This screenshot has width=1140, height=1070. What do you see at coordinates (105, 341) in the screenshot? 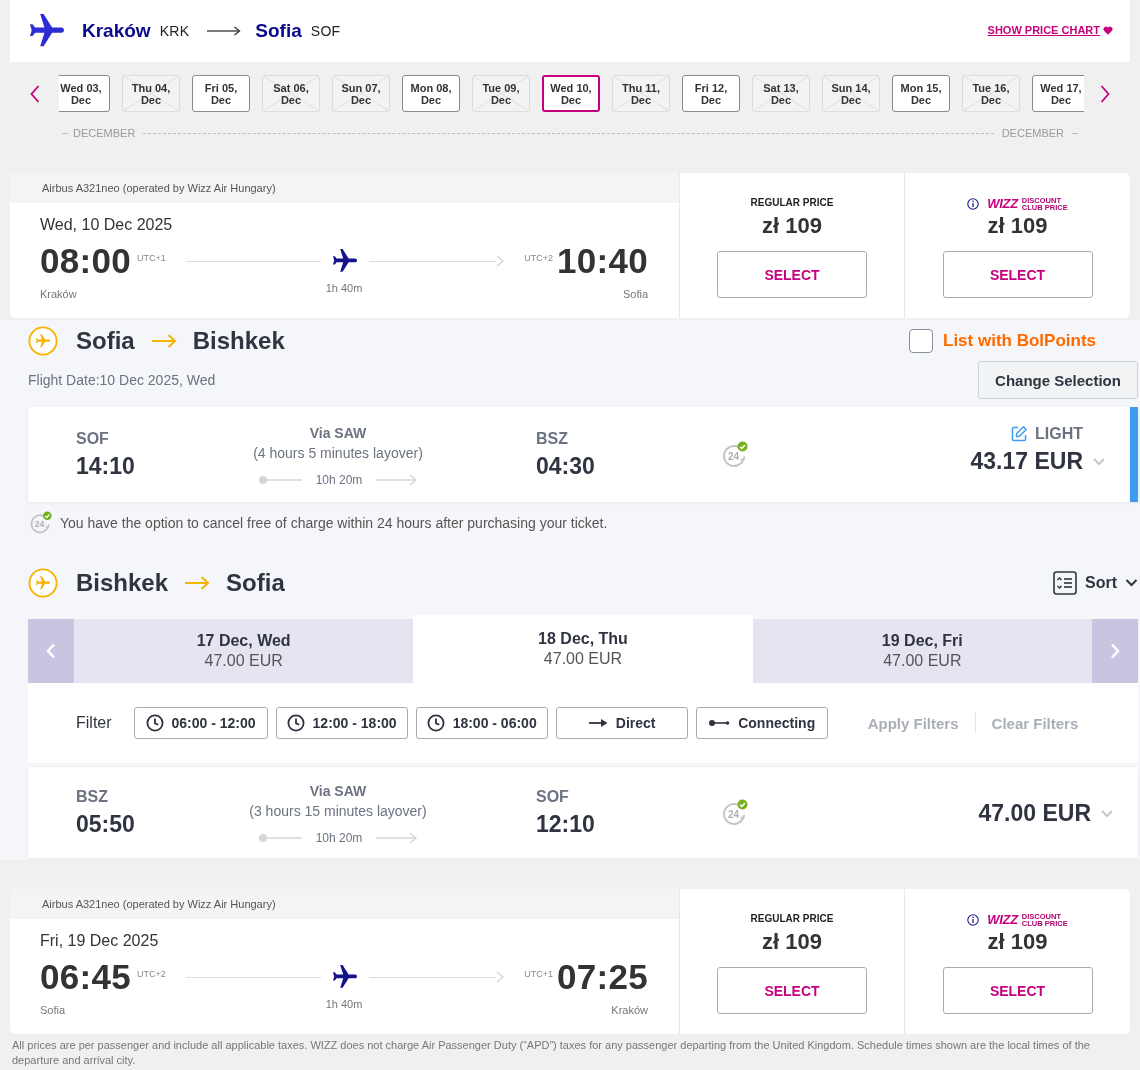
I see `origin-city: Sofia` at bounding box center [105, 341].